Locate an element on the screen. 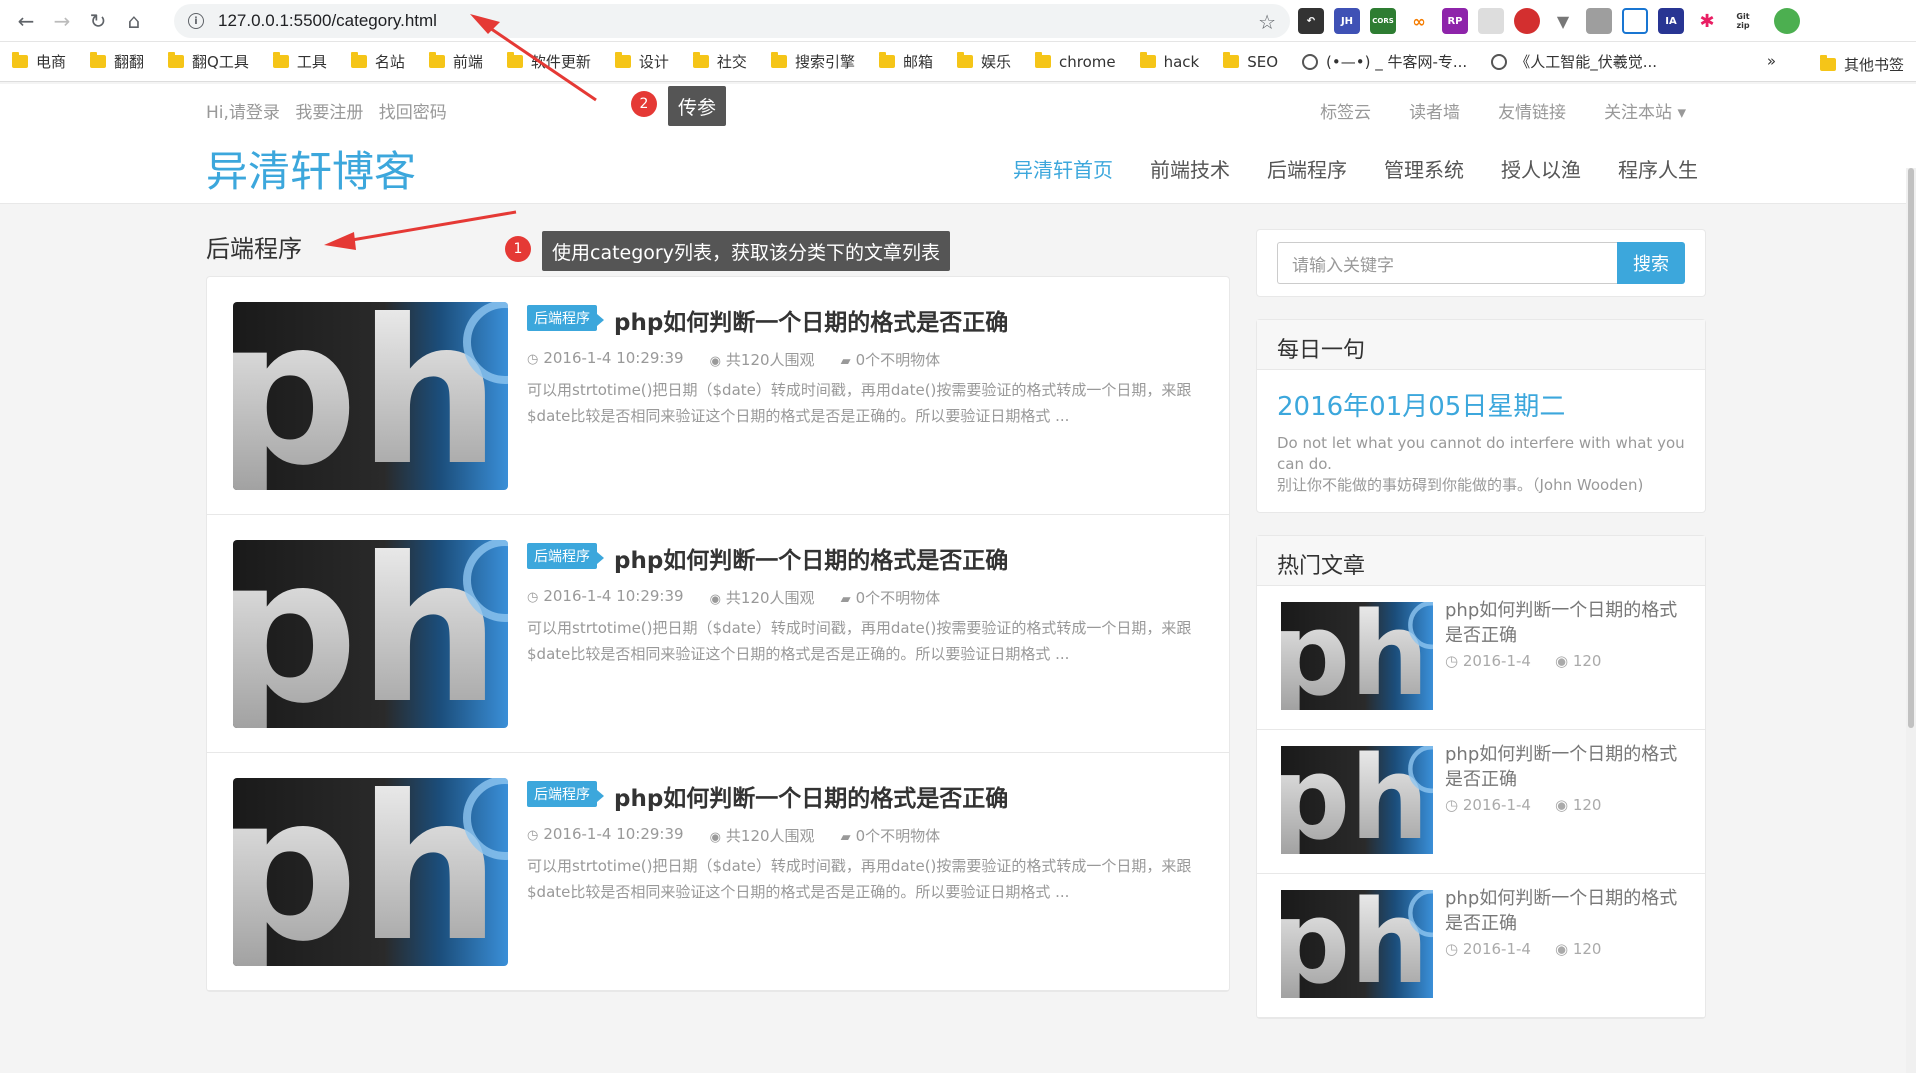 The image size is (1916, 1073). other-bookmarks: 其他书签 is located at coordinates (1861, 64).